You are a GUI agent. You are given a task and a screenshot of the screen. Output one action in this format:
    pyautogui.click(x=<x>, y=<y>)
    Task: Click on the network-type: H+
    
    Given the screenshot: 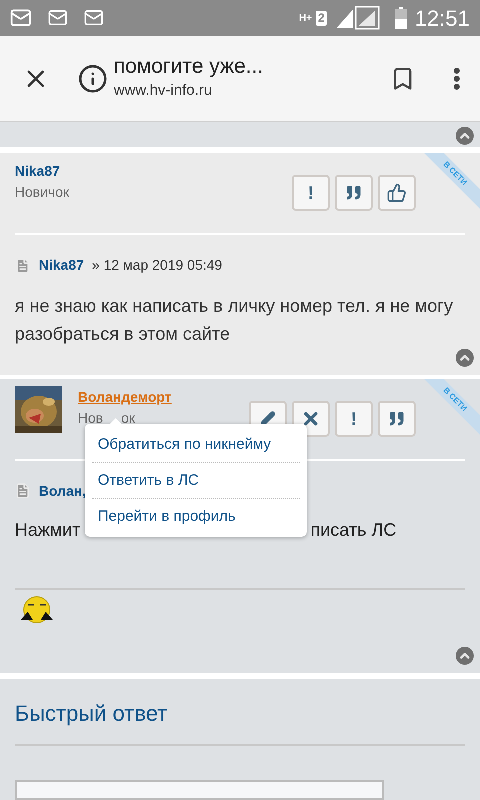 What is the action you would take?
    pyautogui.click(x=305, y=19)
    